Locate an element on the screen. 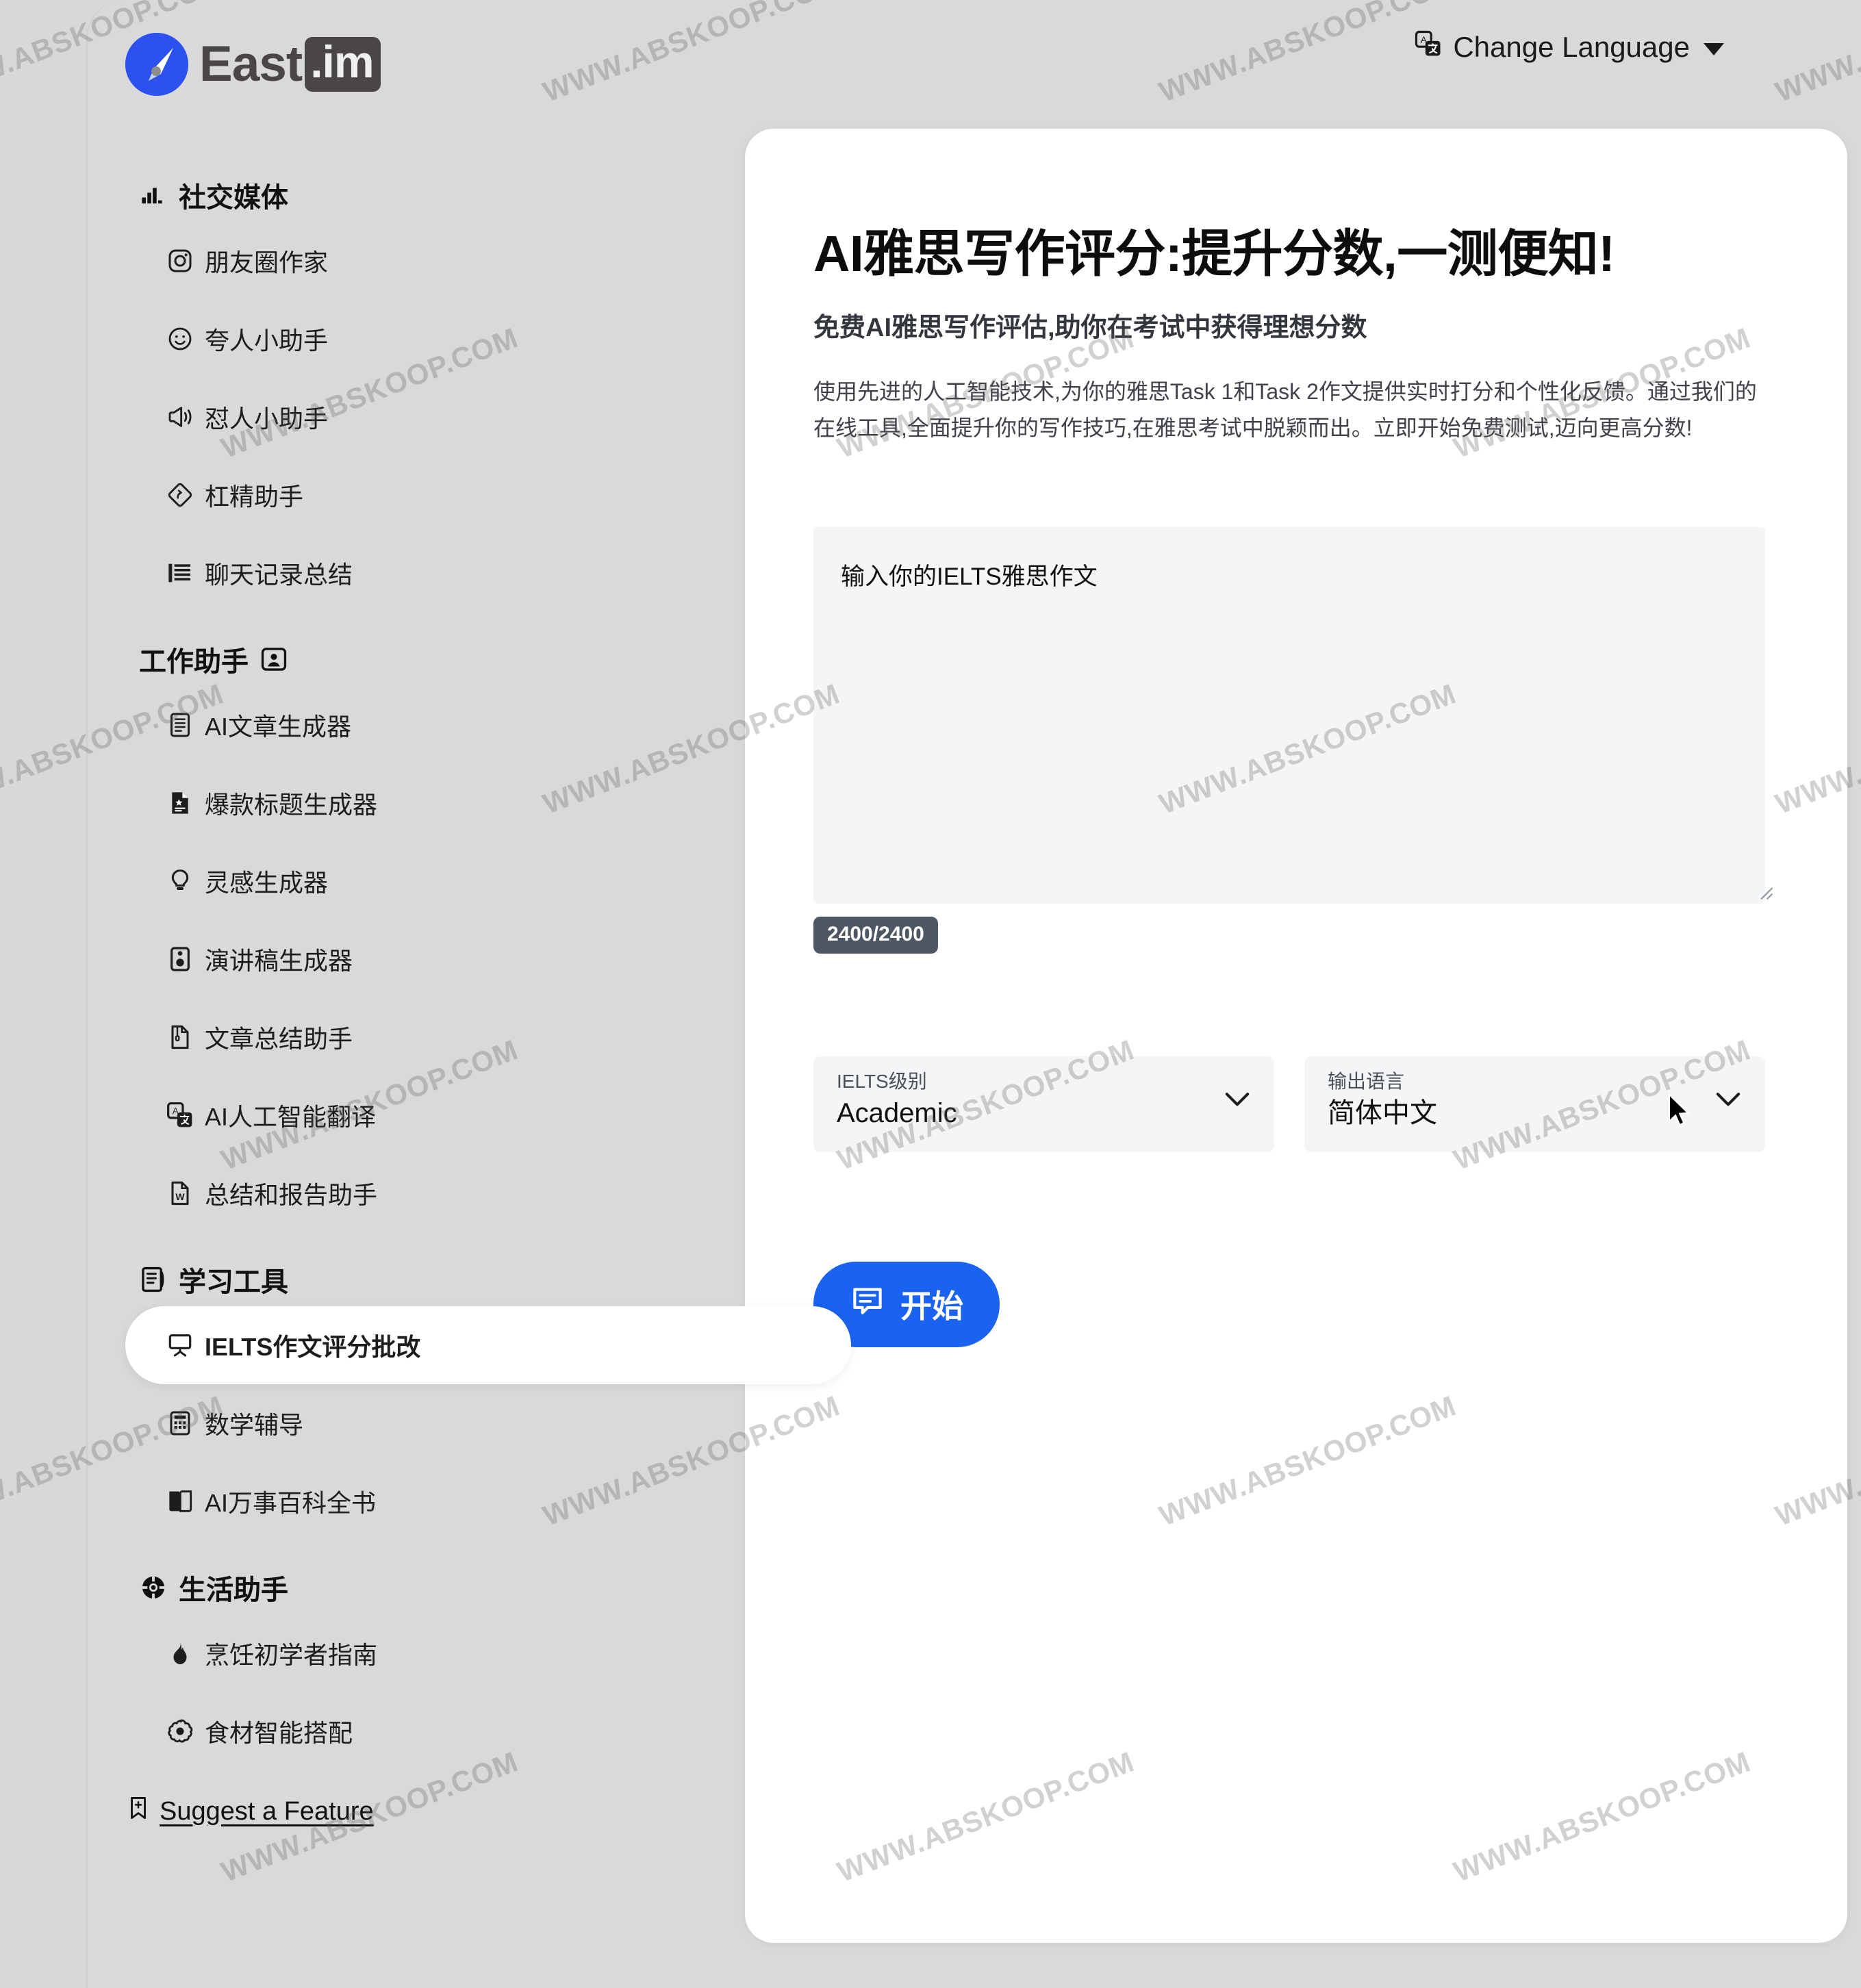  output-language-label: 输出语言 is located at coordinates (1367, 1081).